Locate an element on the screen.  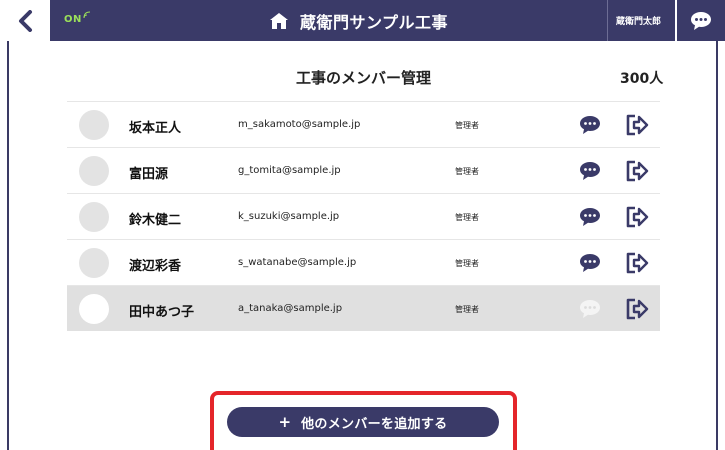
member-count: 300人 is located at coordinates (642, 79).